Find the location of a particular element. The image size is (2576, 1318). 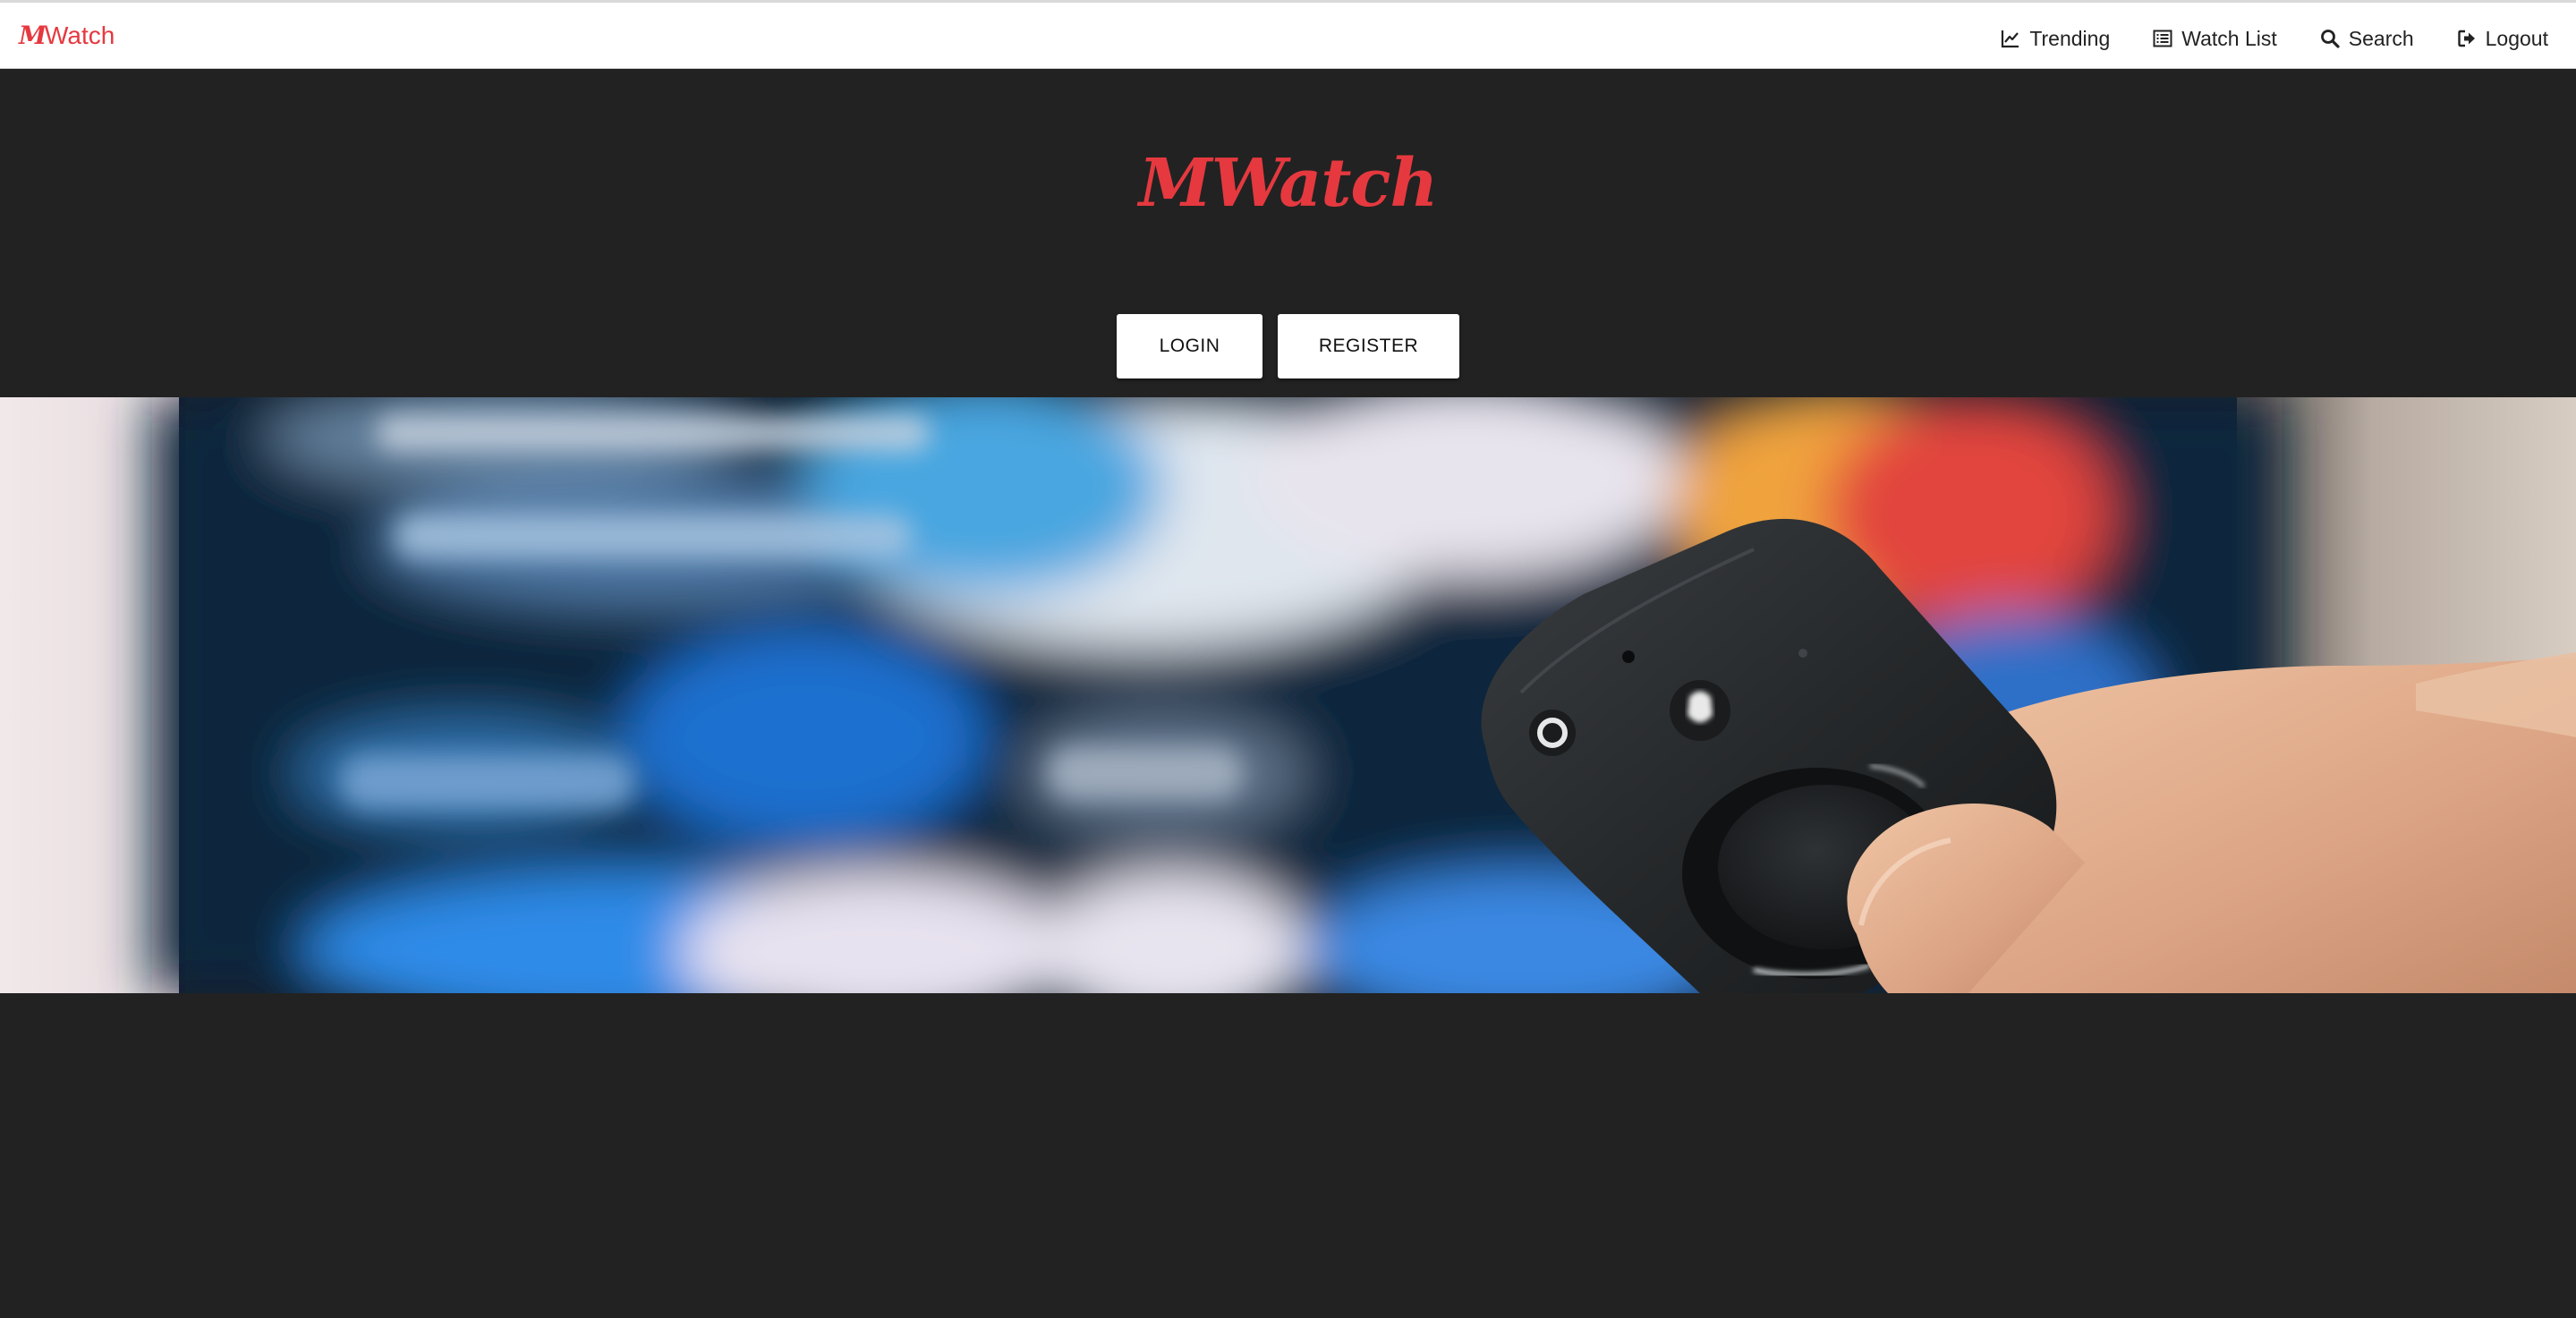

nav-item-logout: Logout is located at coordinates (2502, 39).